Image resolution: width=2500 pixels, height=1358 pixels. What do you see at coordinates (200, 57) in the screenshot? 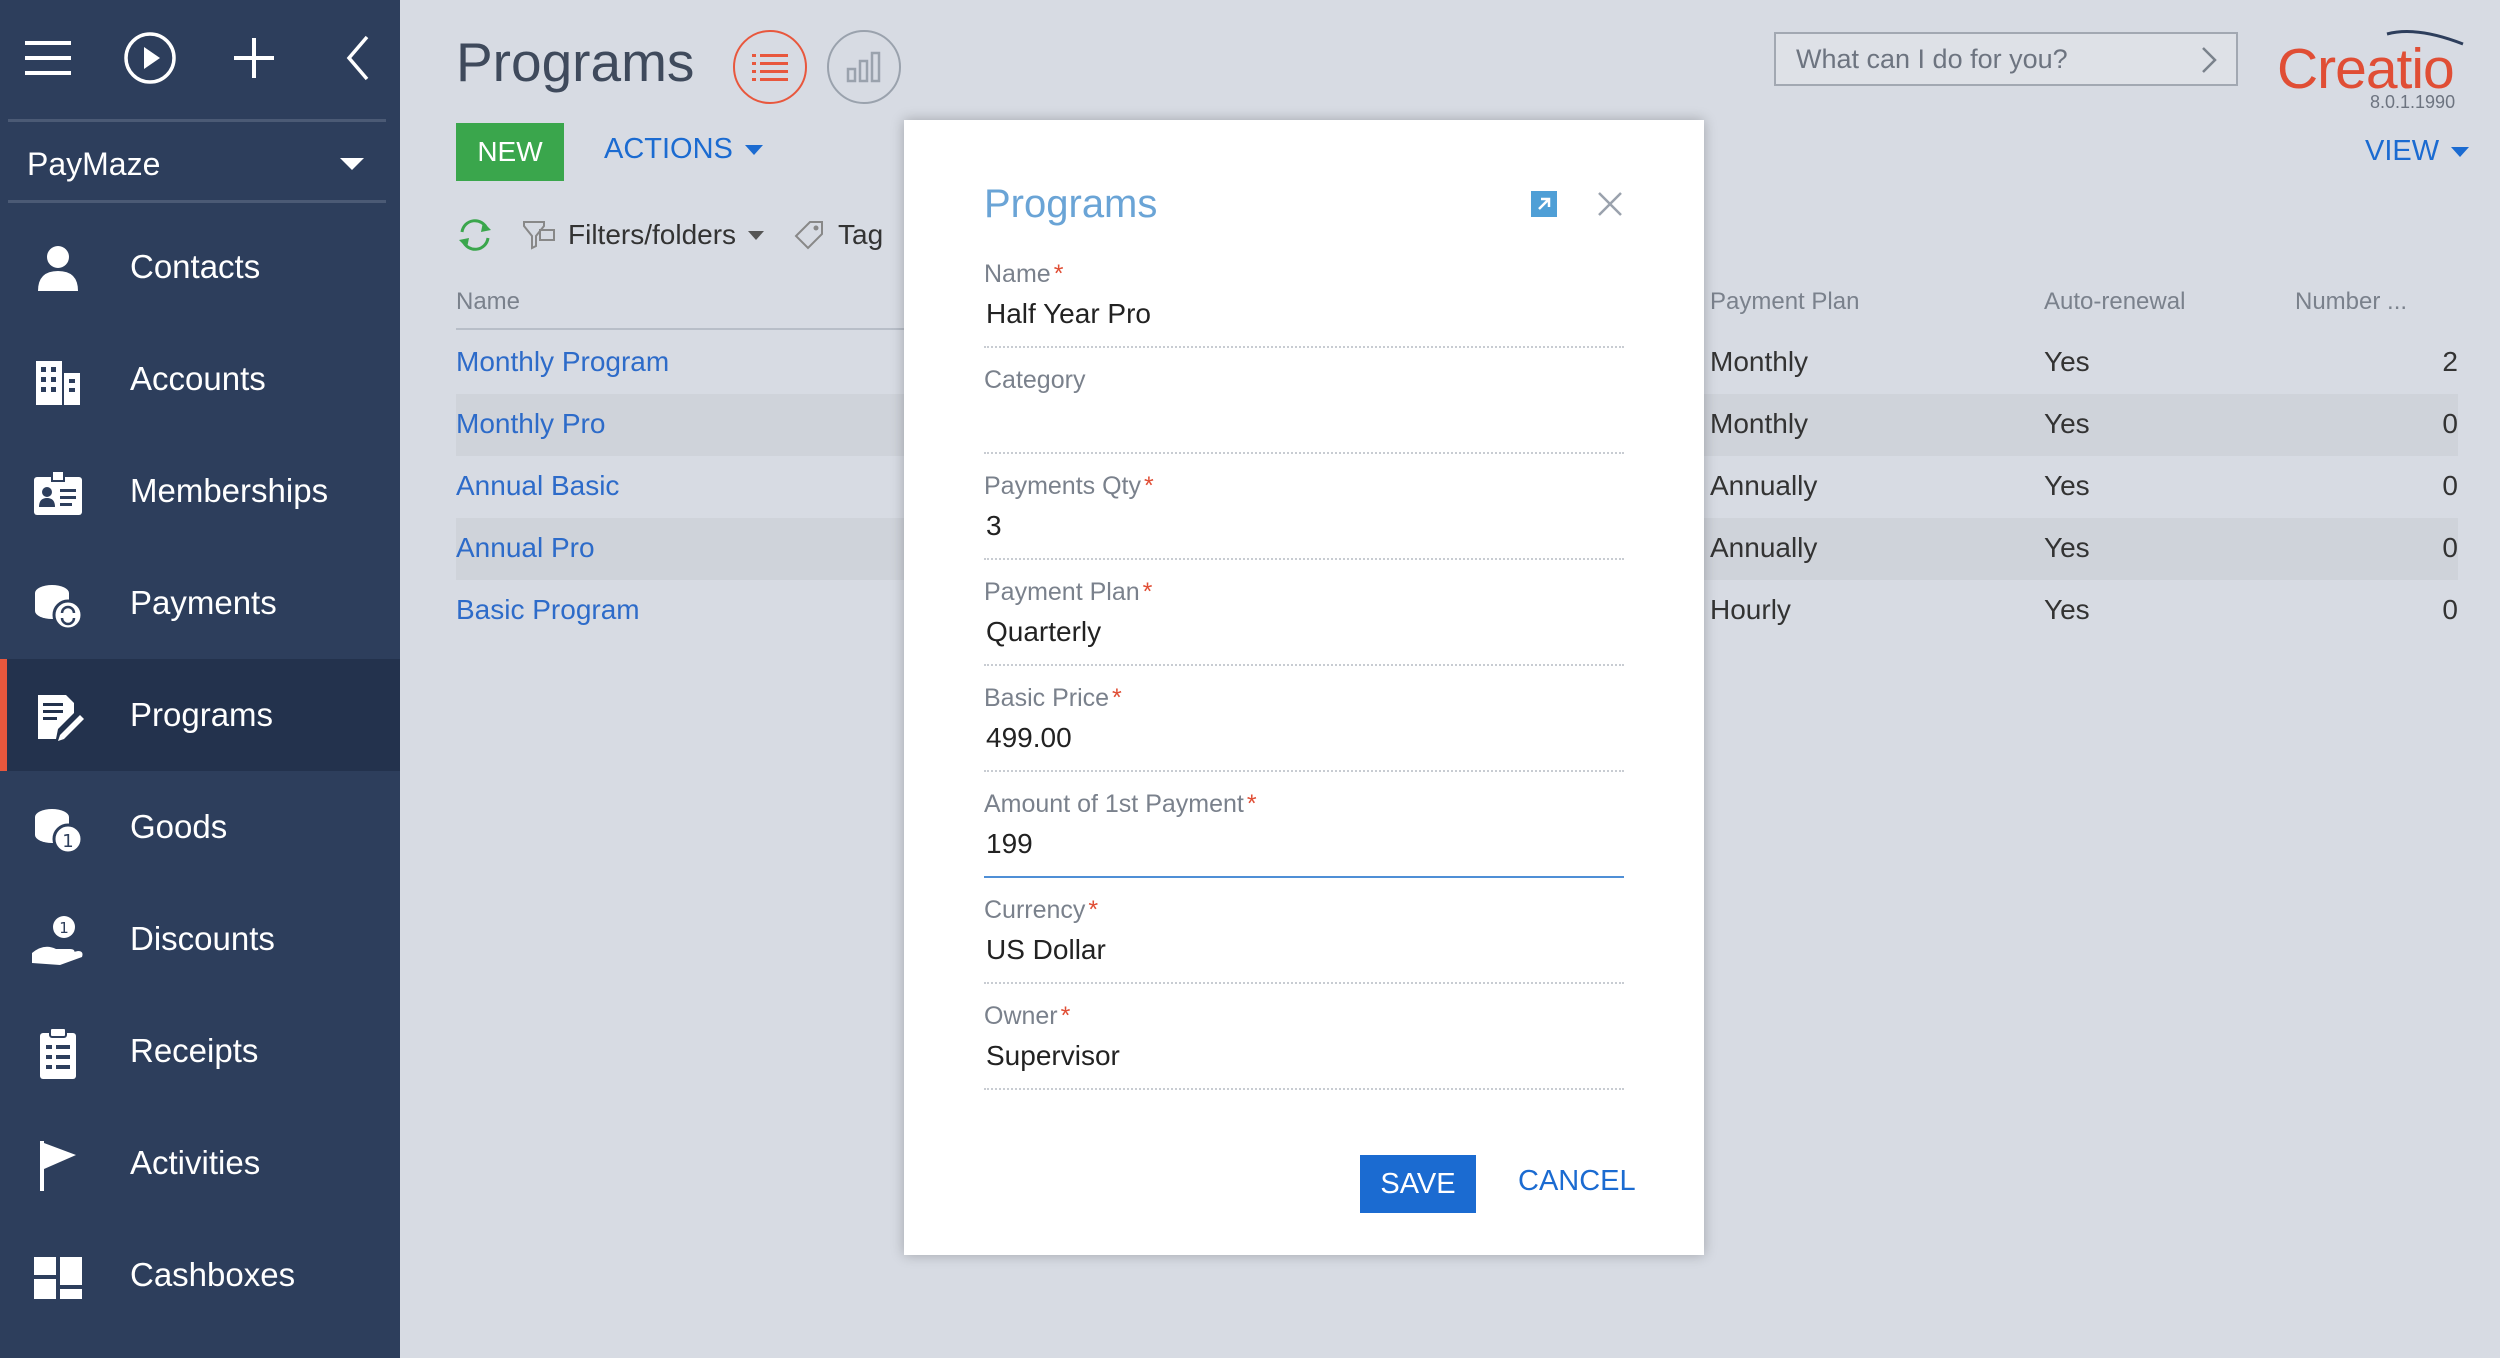
I see `sidebar-toolbar` at bounding box center [200, 57].